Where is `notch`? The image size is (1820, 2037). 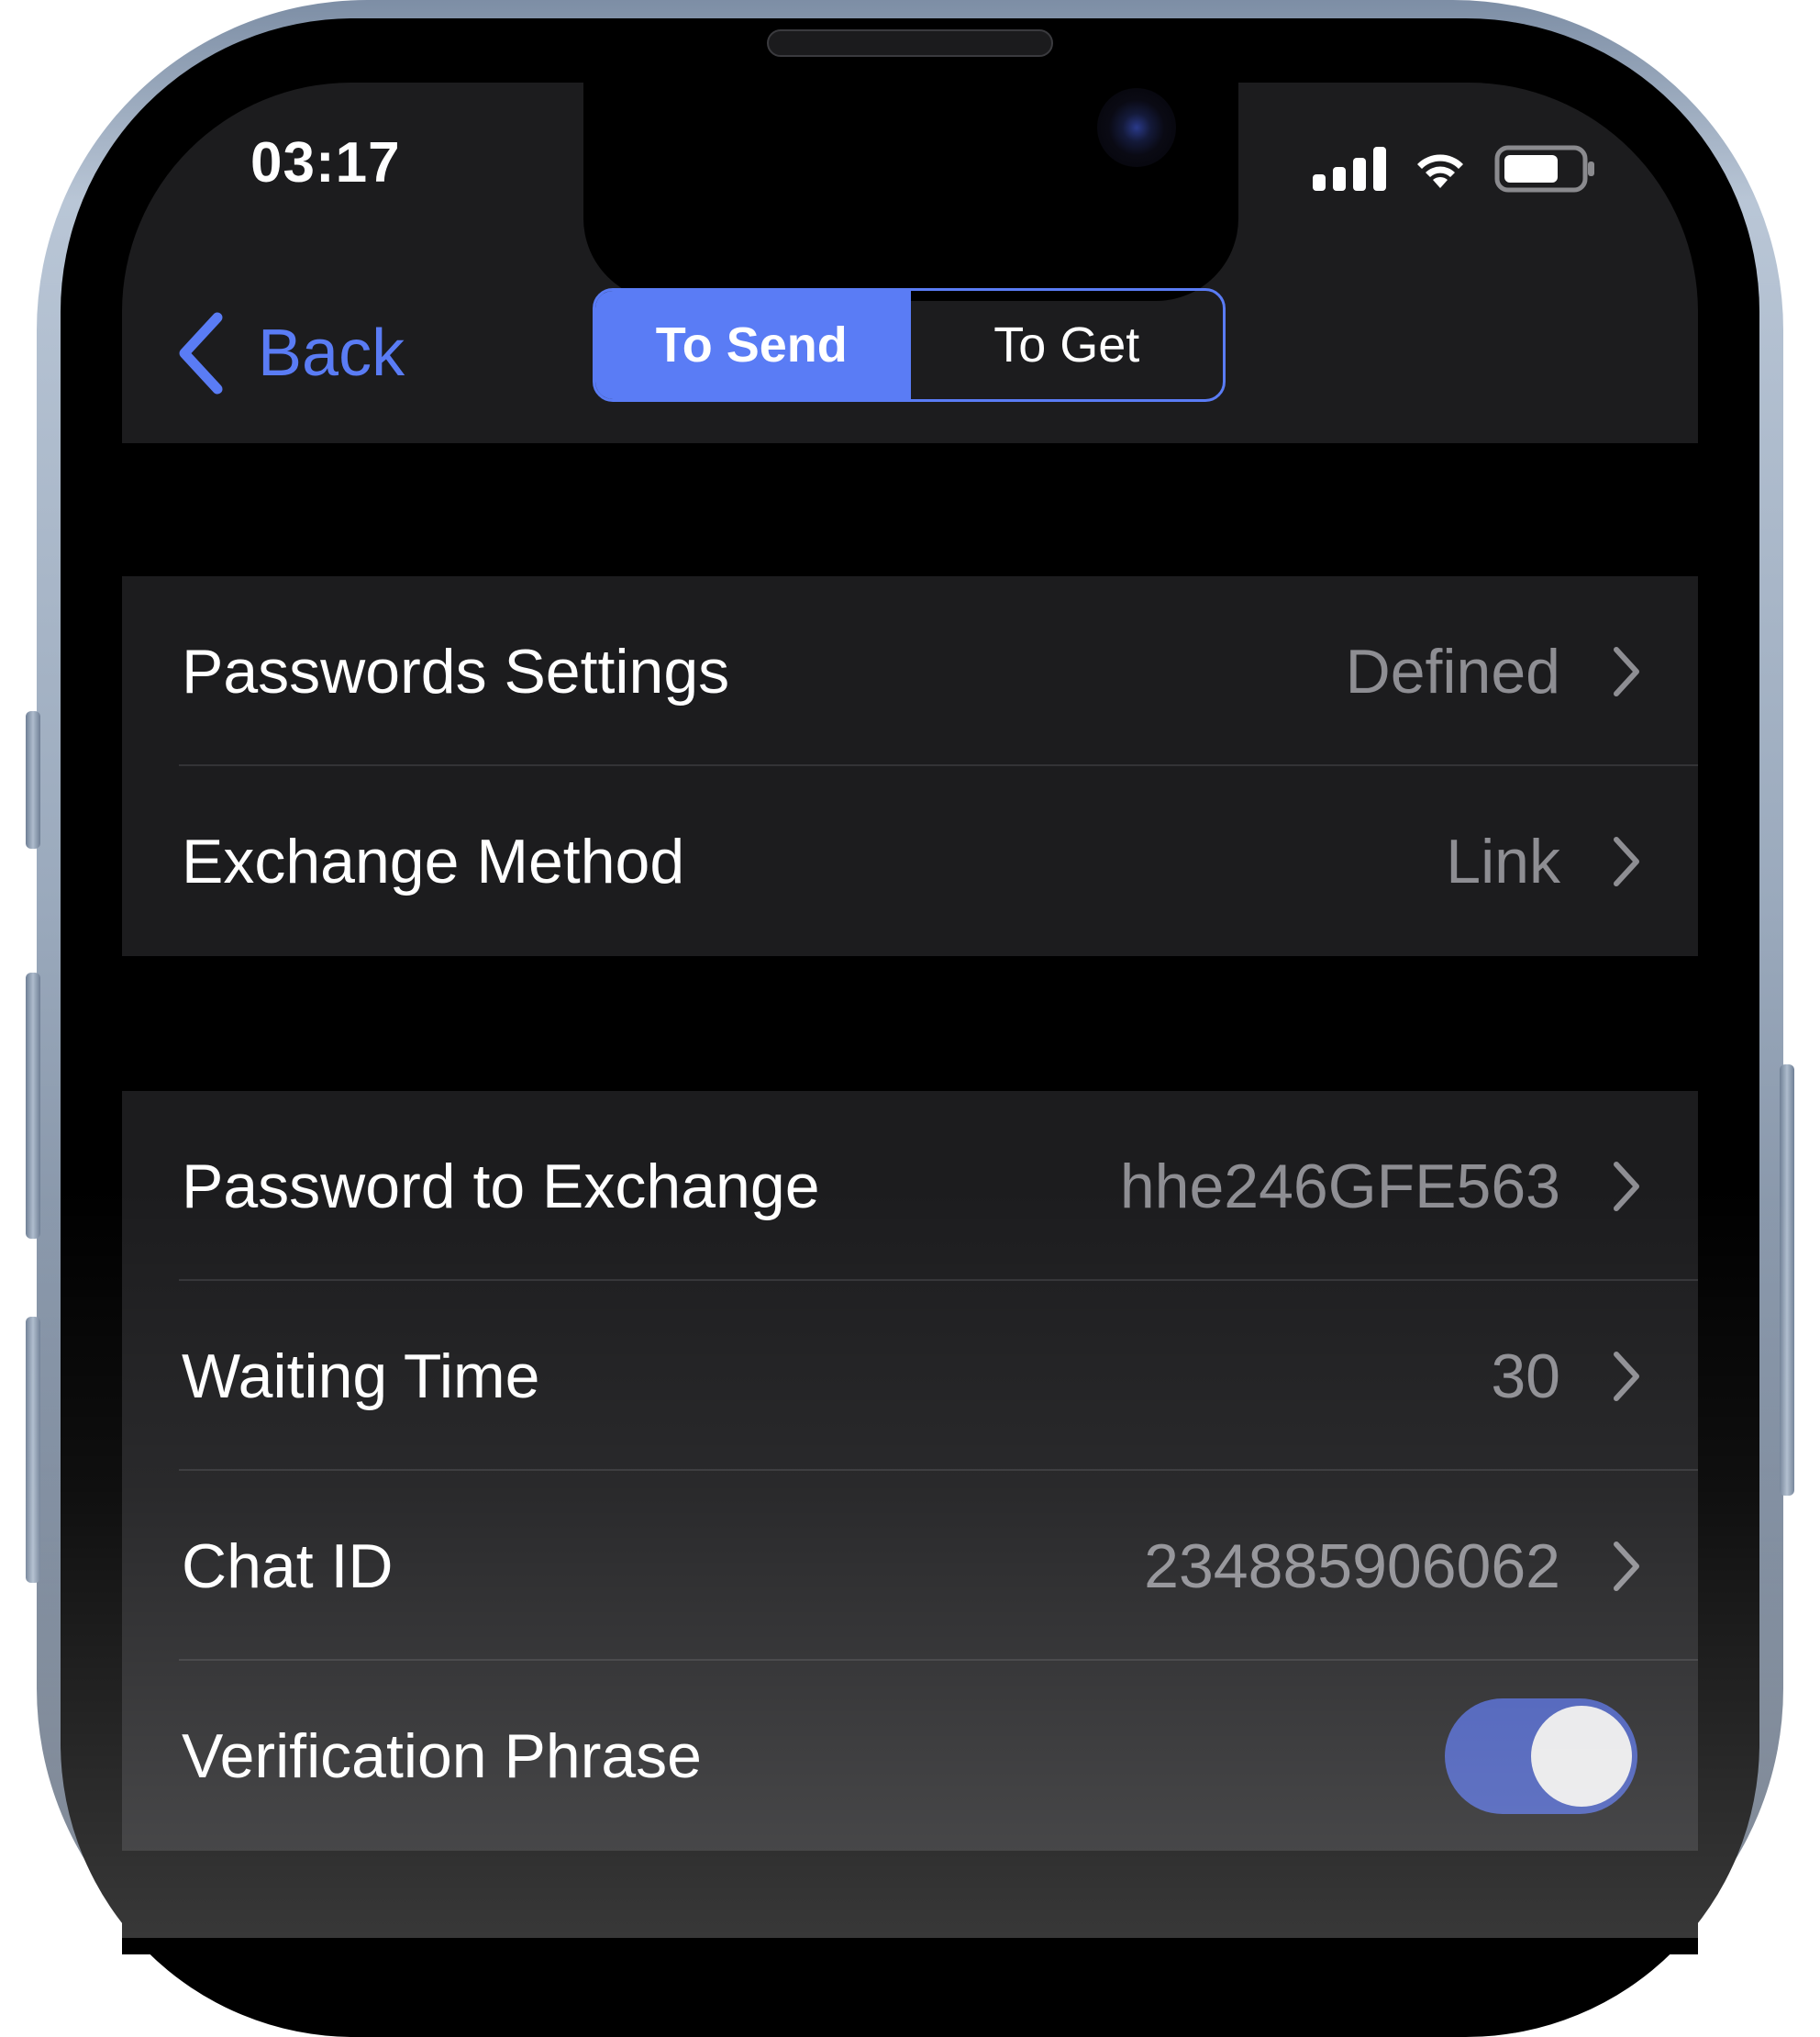
notch is located at coordinates (910, 192).